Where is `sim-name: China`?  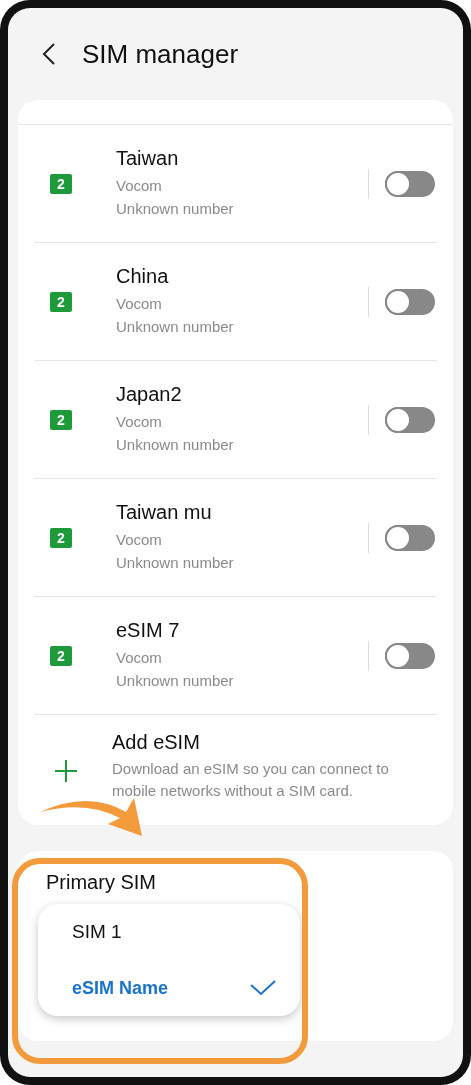 sim-name: China is located at coordinates (143, 276).